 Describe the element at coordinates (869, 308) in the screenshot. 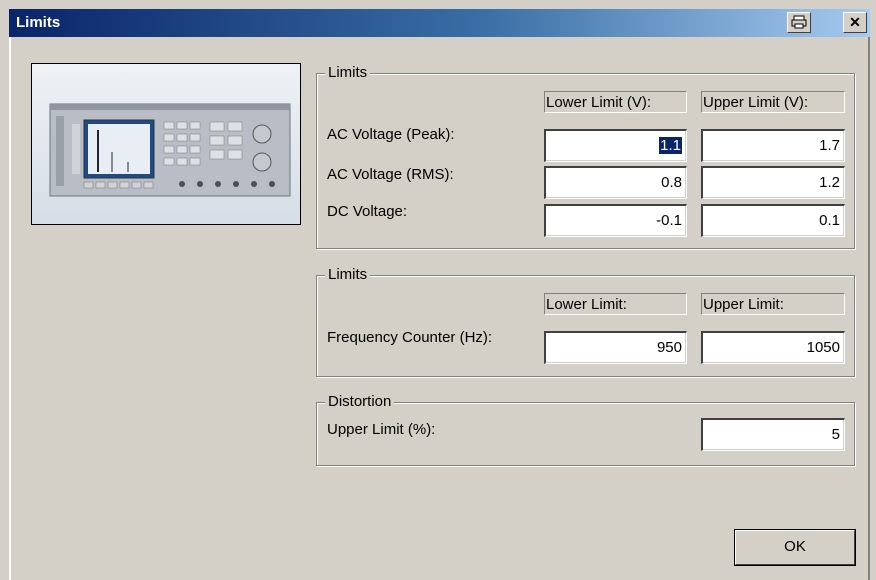

I see `window-frame-right` at that location.